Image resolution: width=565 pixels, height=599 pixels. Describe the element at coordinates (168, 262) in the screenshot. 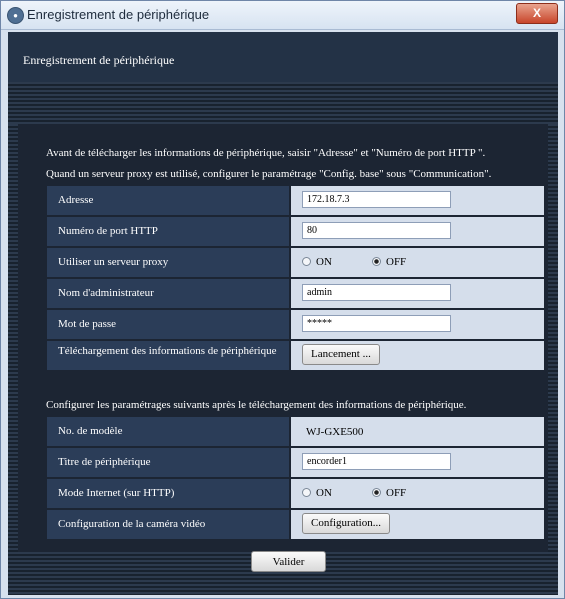

I see `proxy-label: Utiliser un serveur proxy` at that location.